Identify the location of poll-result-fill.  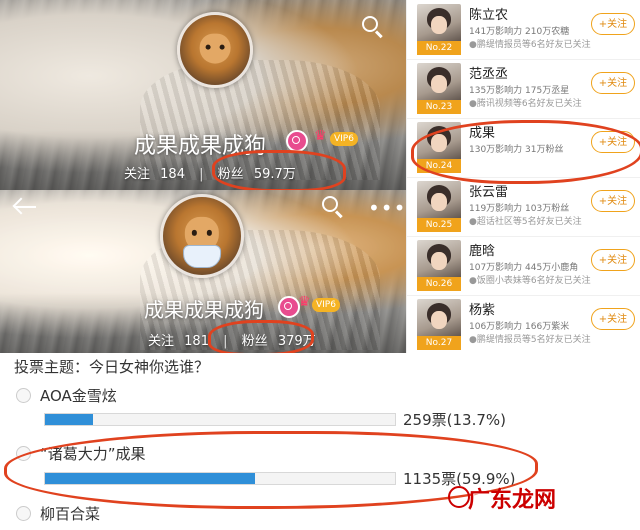
(69, 419).